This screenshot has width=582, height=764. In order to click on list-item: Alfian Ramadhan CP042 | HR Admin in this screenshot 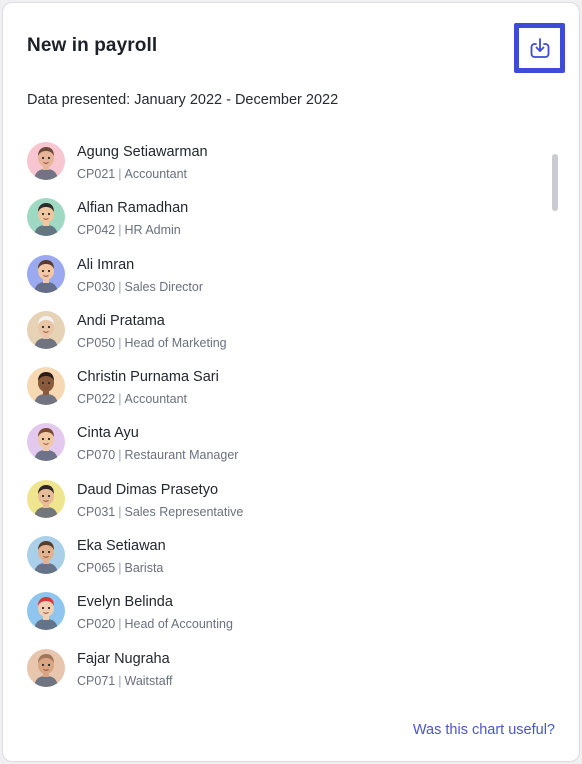, I will do `click(277, 217)`.